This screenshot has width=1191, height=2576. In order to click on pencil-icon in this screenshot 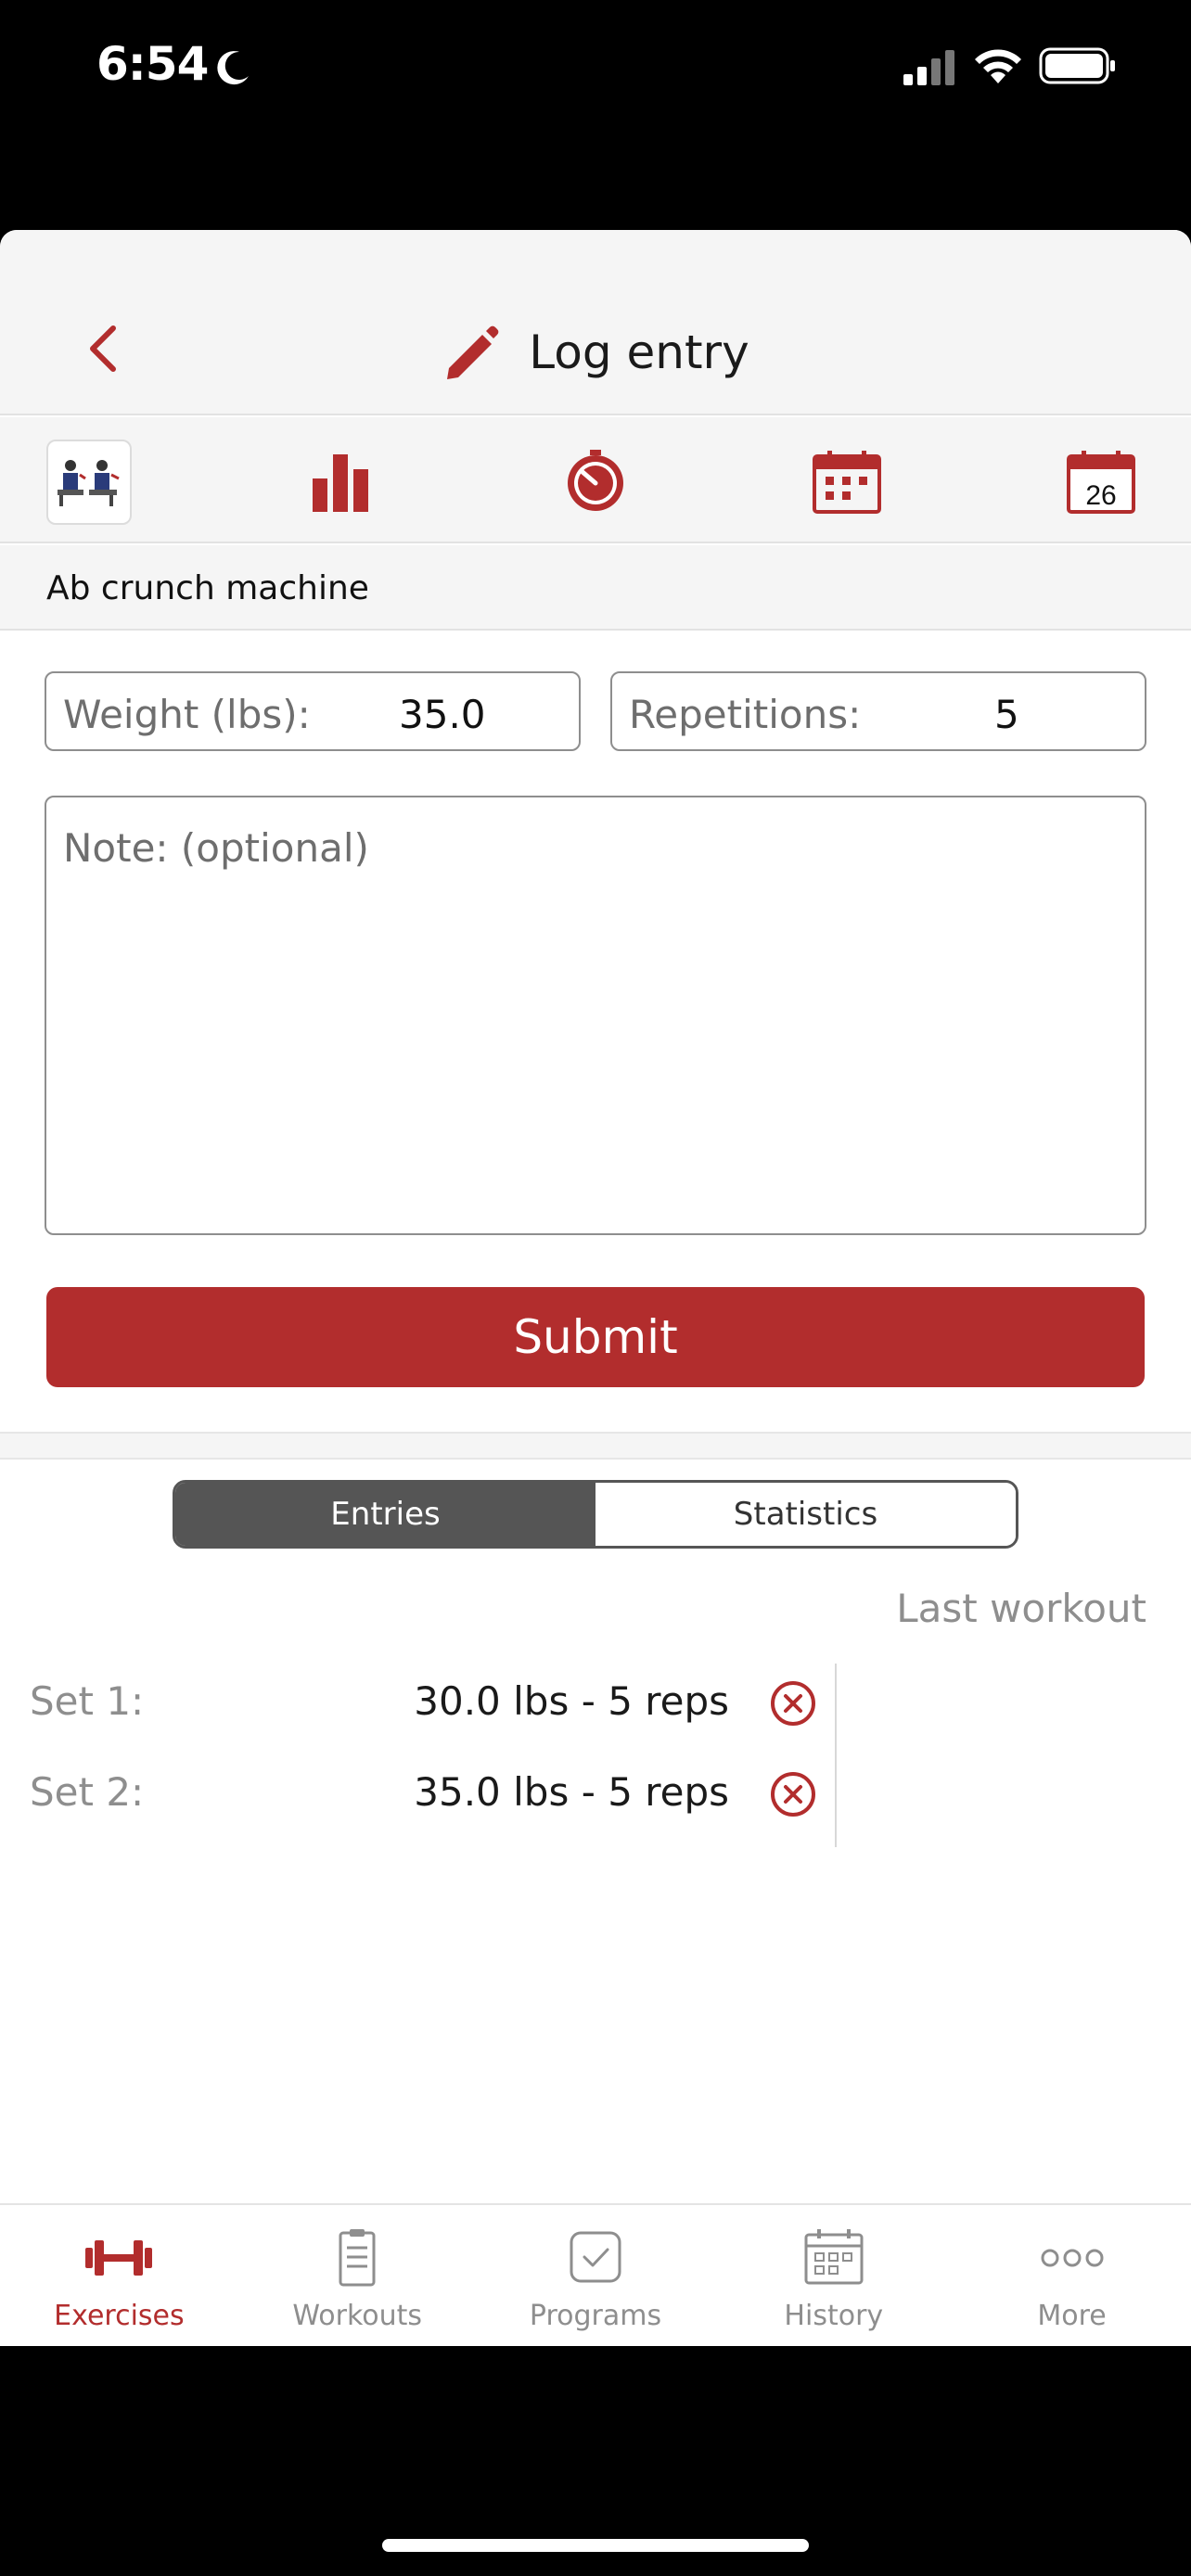, I will do `click(473, 352)`.